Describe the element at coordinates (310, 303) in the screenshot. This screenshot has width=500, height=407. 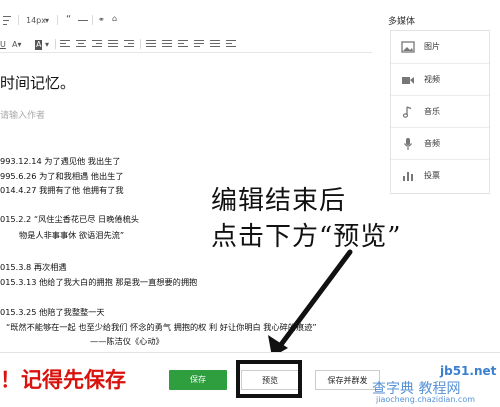
I see `arrow-annotation` at that location.